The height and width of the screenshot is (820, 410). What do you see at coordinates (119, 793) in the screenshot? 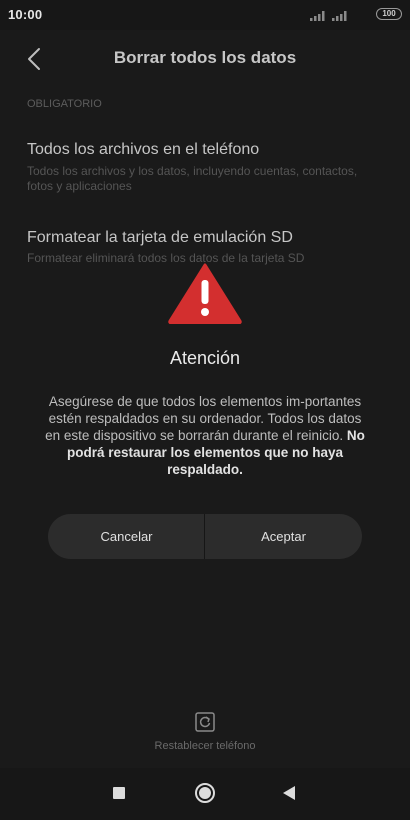
I see `recent-apps-icon` at bounding box center [119, 793].